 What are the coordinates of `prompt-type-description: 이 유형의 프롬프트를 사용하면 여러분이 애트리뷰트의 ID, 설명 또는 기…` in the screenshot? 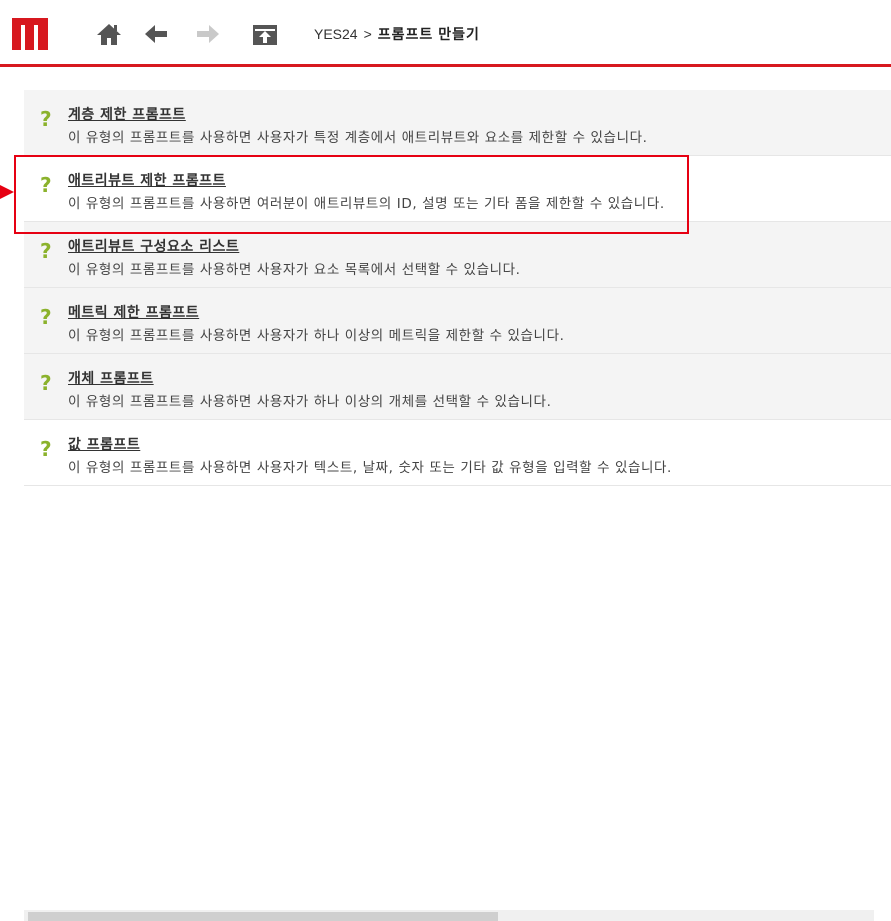 It's located at (366, 204).